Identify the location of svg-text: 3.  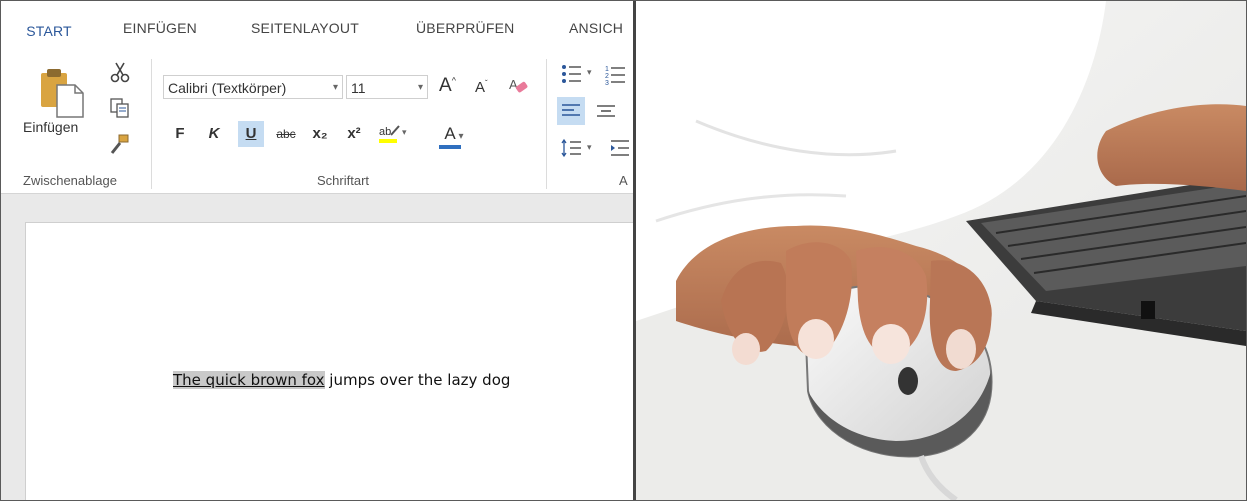
(607, 82).